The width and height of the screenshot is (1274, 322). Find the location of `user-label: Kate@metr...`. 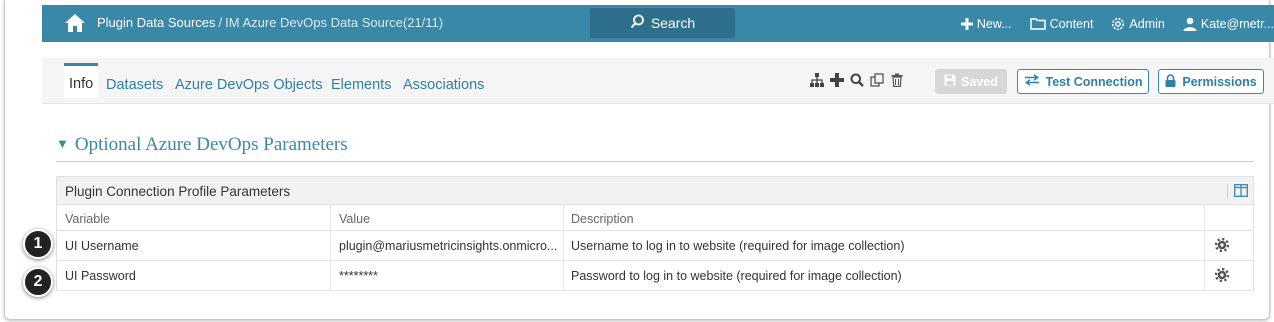

user-label: Kate@metr... is located at coordinates (1237, 23).